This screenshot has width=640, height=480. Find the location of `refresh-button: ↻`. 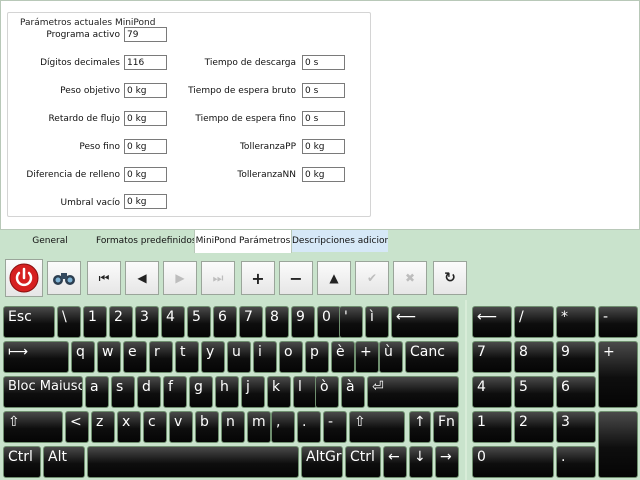

refresh-button: ↻ is located at coordinates (450, 278).